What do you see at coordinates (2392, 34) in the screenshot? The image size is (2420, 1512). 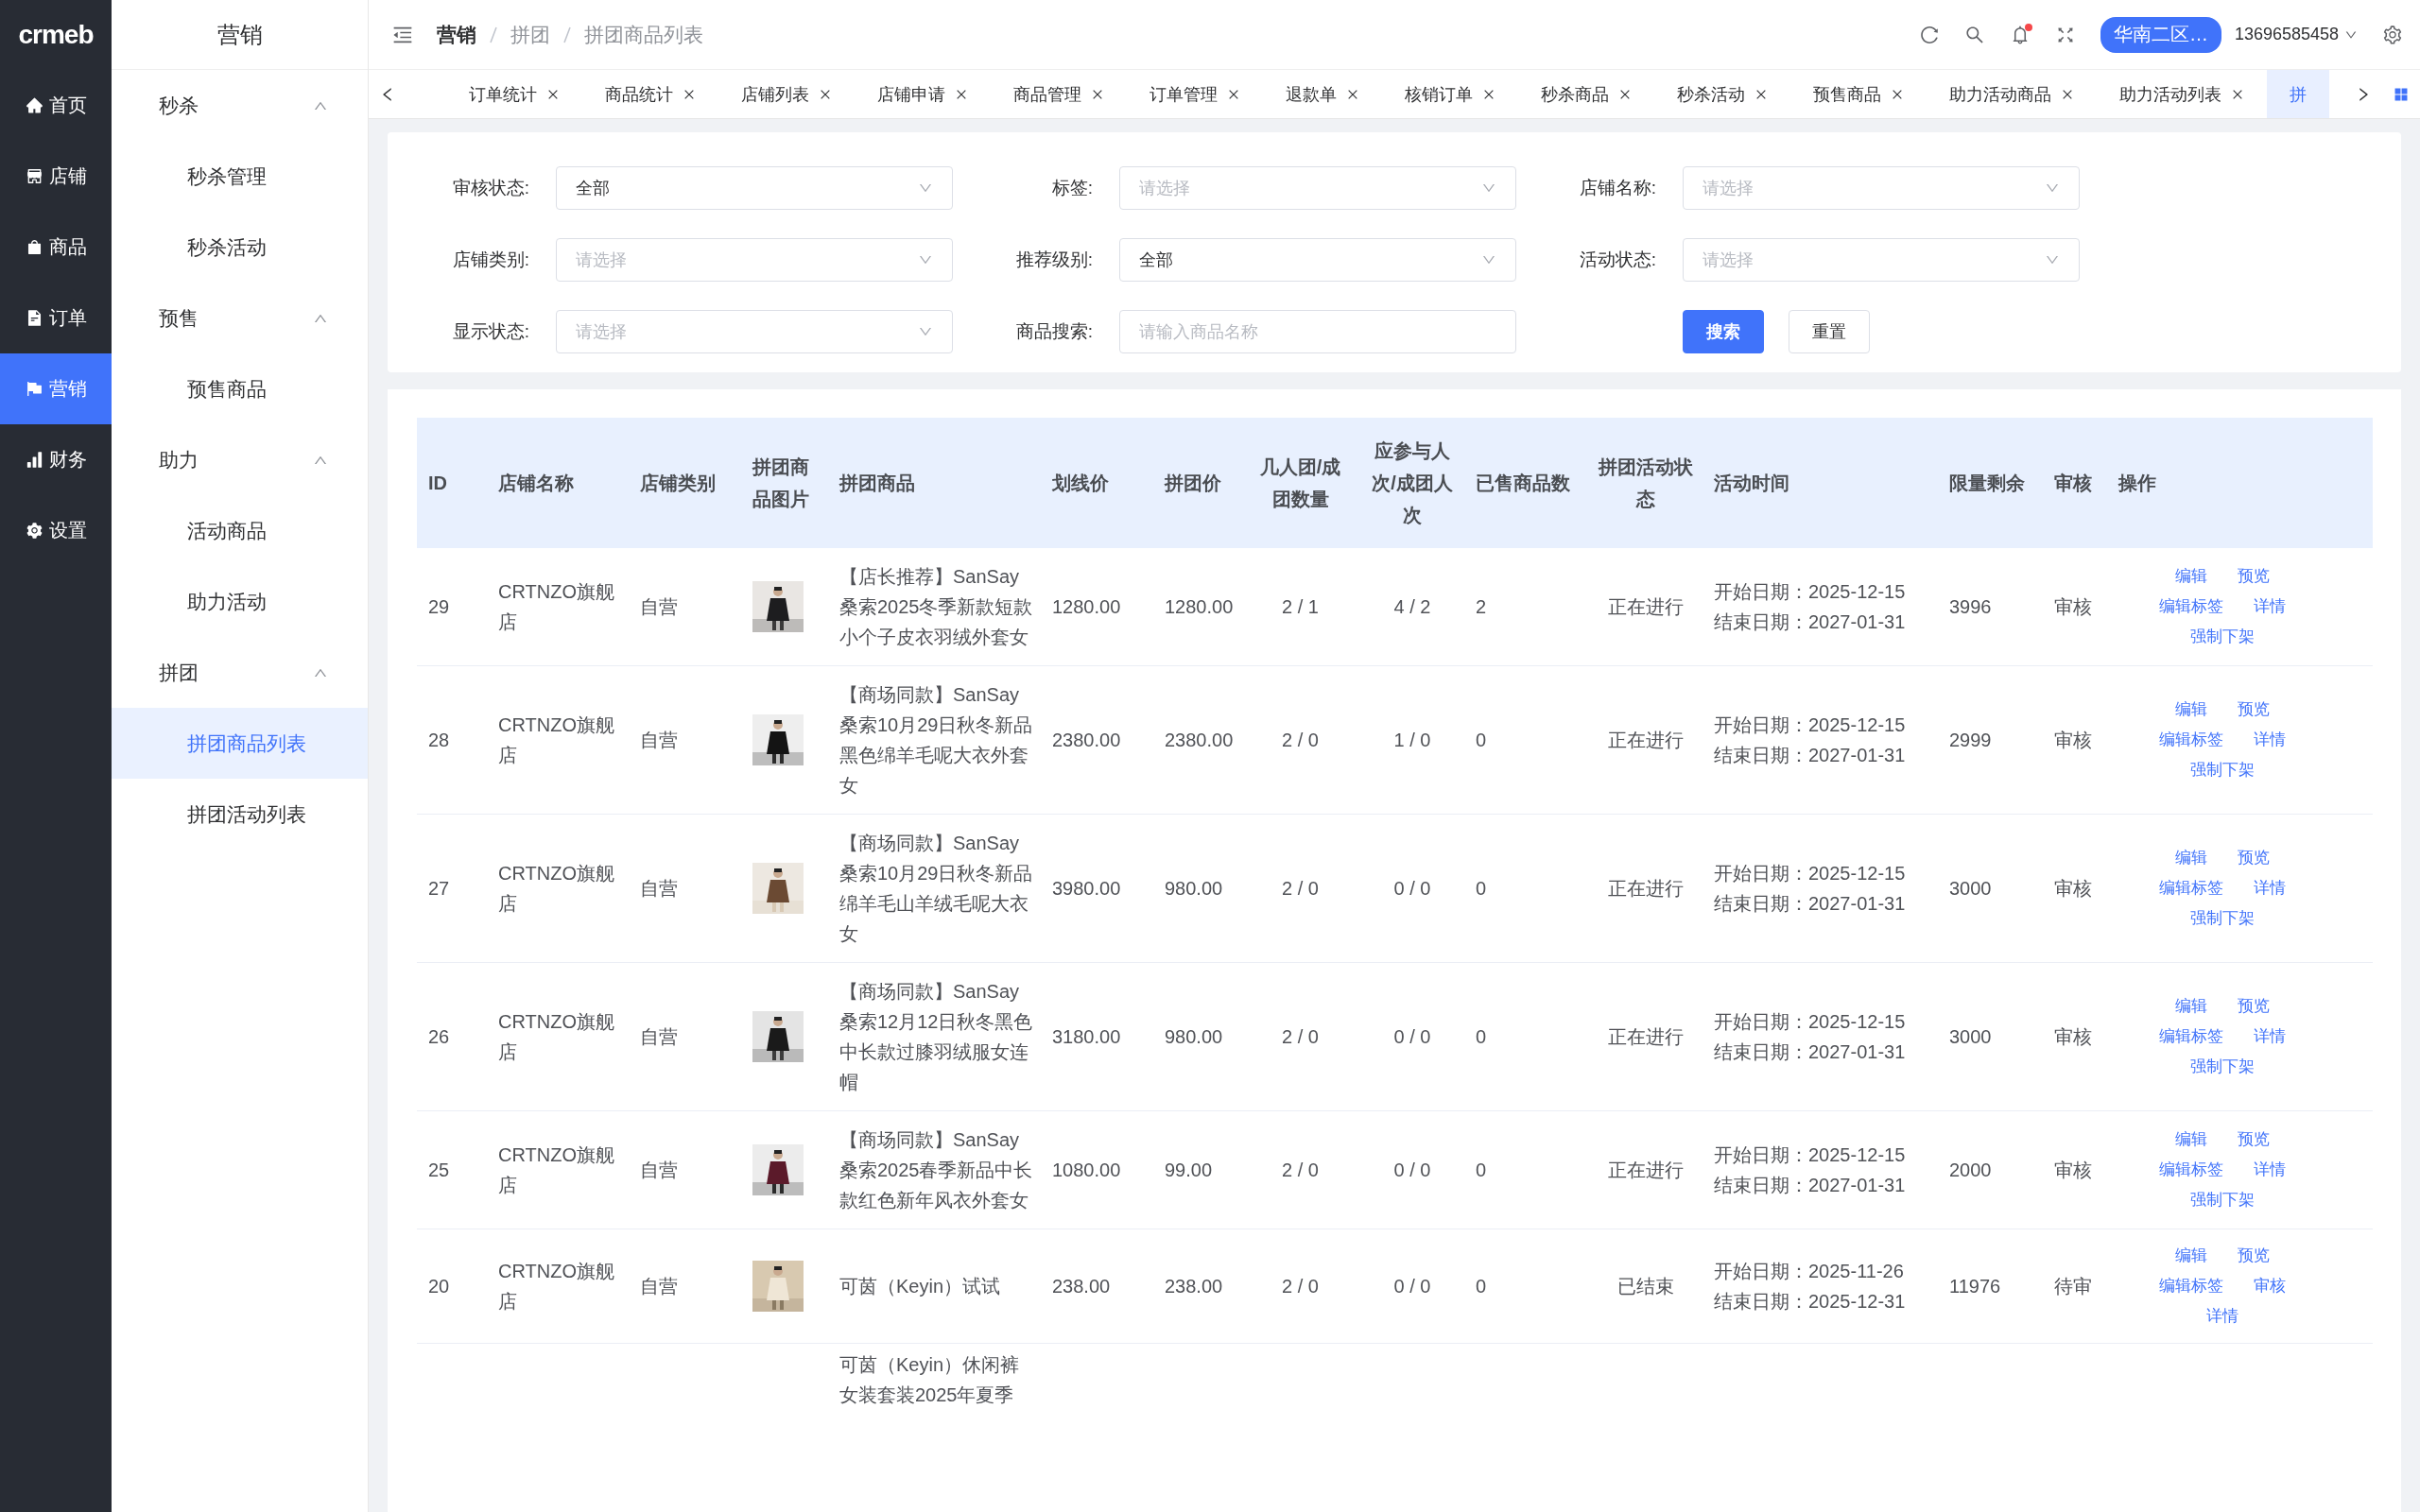 I see `settings-icon` at bounding box center [2392, 34].